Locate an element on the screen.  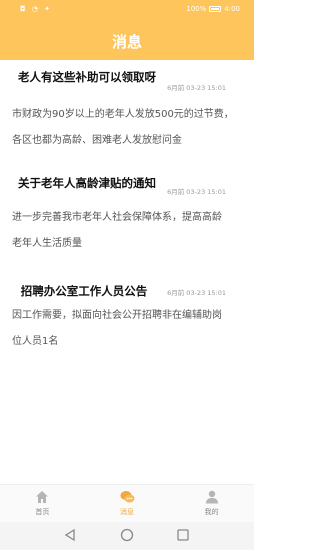
status-time: 4:00 is located at coordinates (232, 9).